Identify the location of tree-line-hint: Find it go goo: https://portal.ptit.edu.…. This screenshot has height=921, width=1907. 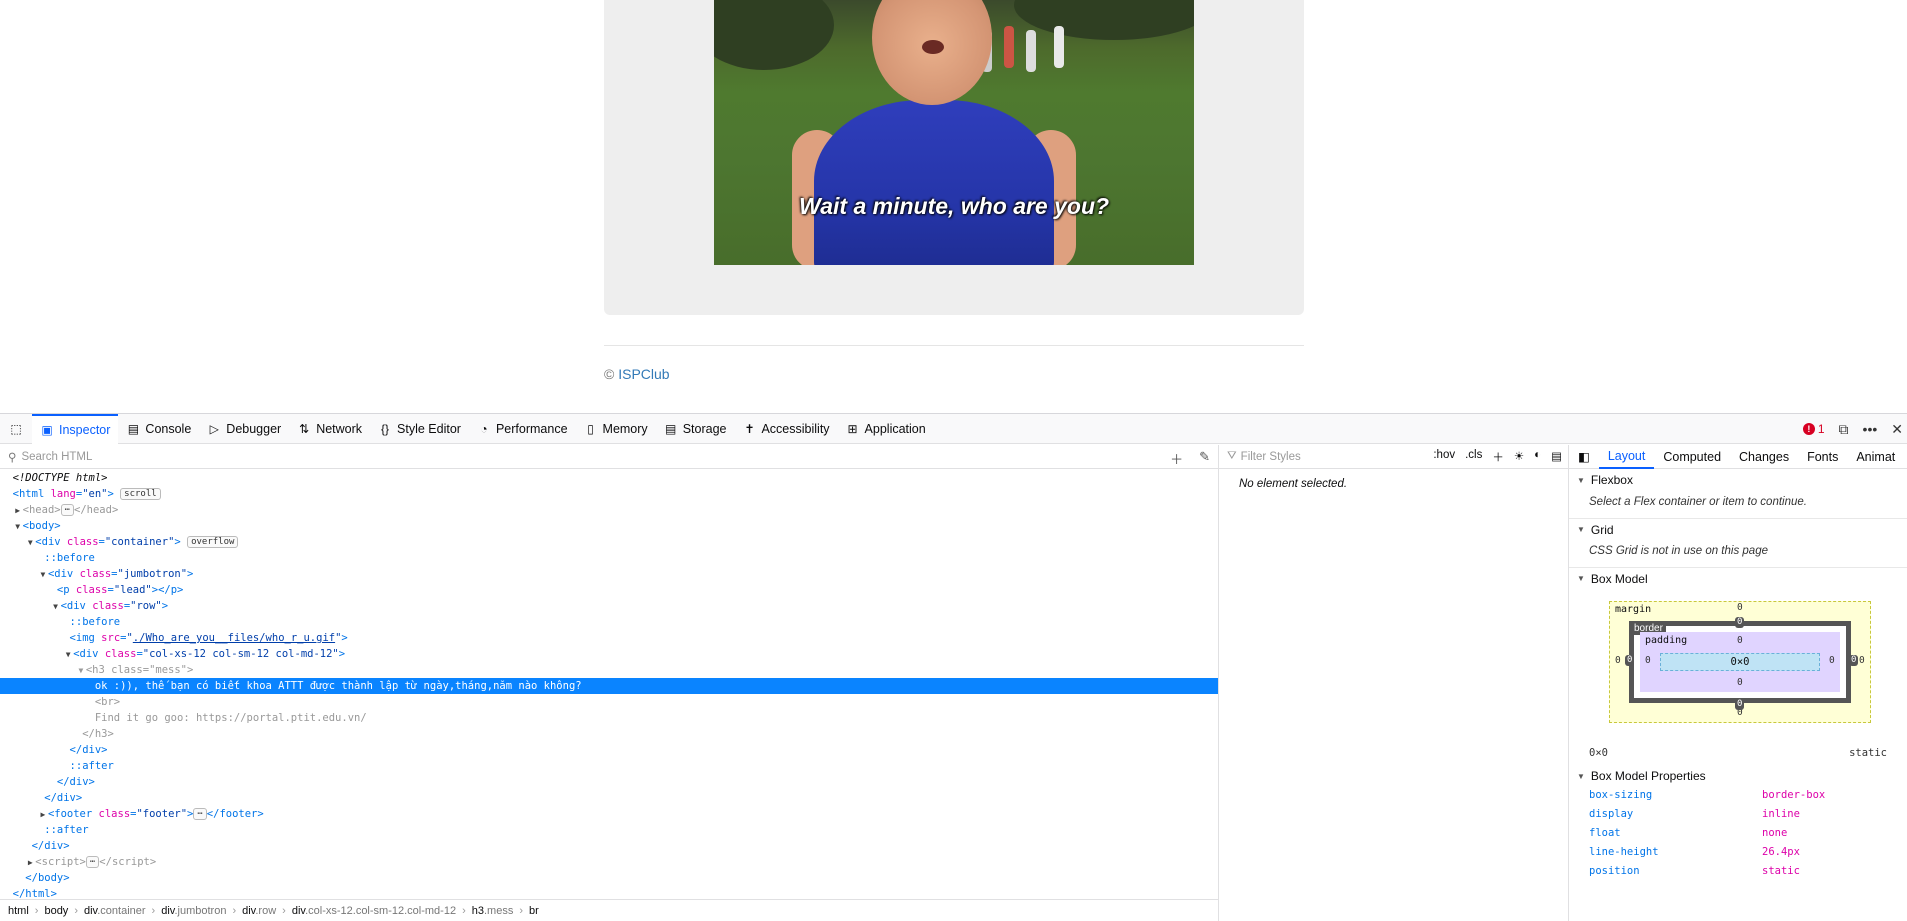
(609, 718).